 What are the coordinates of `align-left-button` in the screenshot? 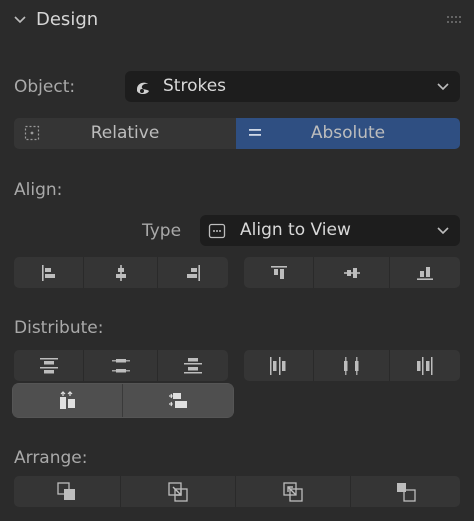 It's located at (49, 272).